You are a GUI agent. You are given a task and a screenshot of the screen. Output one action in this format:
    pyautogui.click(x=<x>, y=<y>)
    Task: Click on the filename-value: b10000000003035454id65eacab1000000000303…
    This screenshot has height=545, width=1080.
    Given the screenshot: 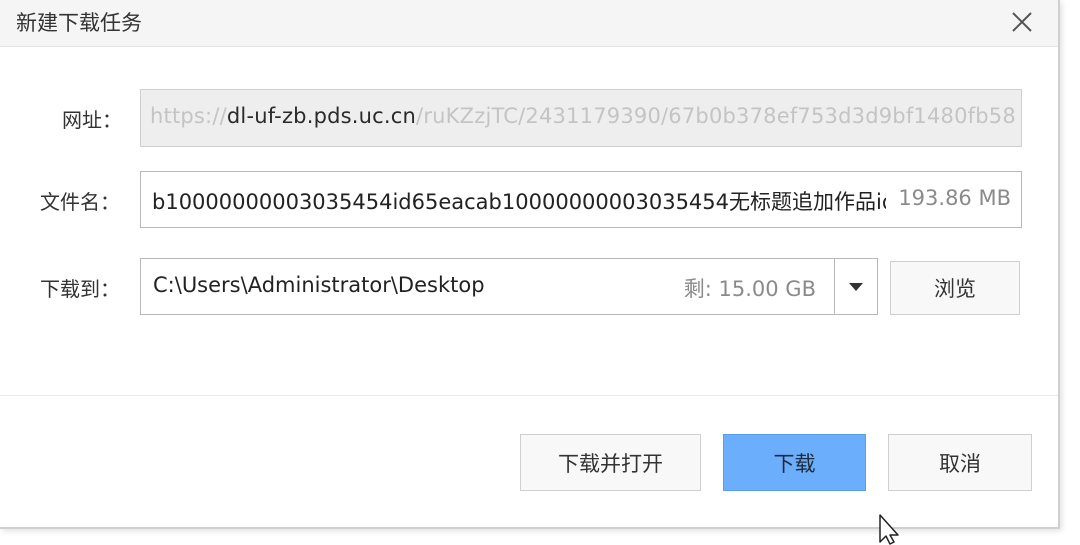 What is the action you would take?
    pyautogui.click(x=524, y=202)
    